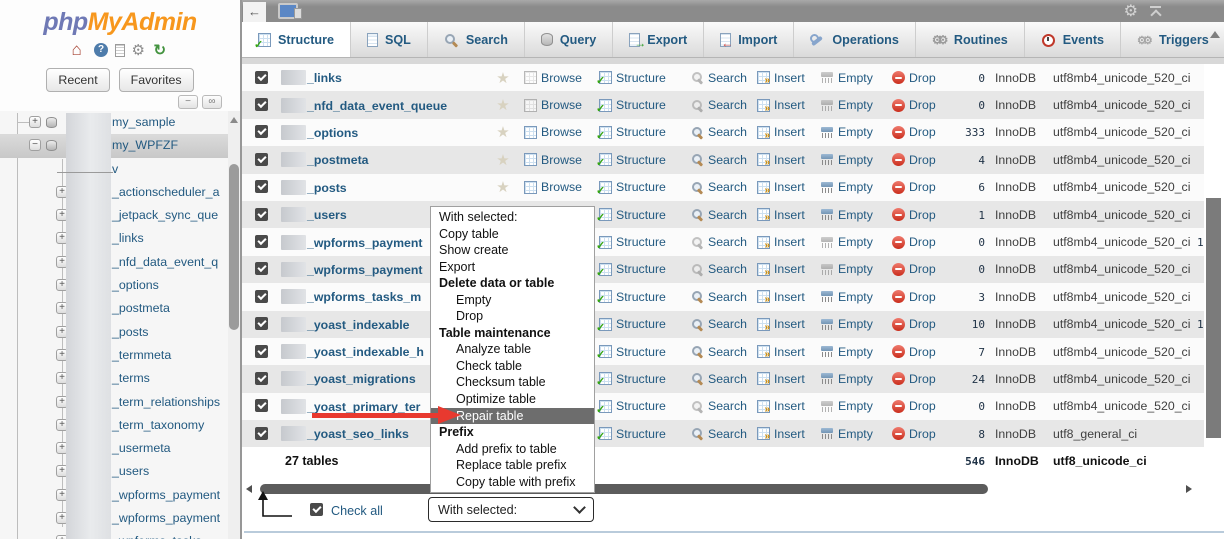 The height and width of the screenshot is (539, 1224). What do you see at coordinates (512, 250) in the screenshot?
I see `menu-item: Show create` at bounding box center [512, 250].